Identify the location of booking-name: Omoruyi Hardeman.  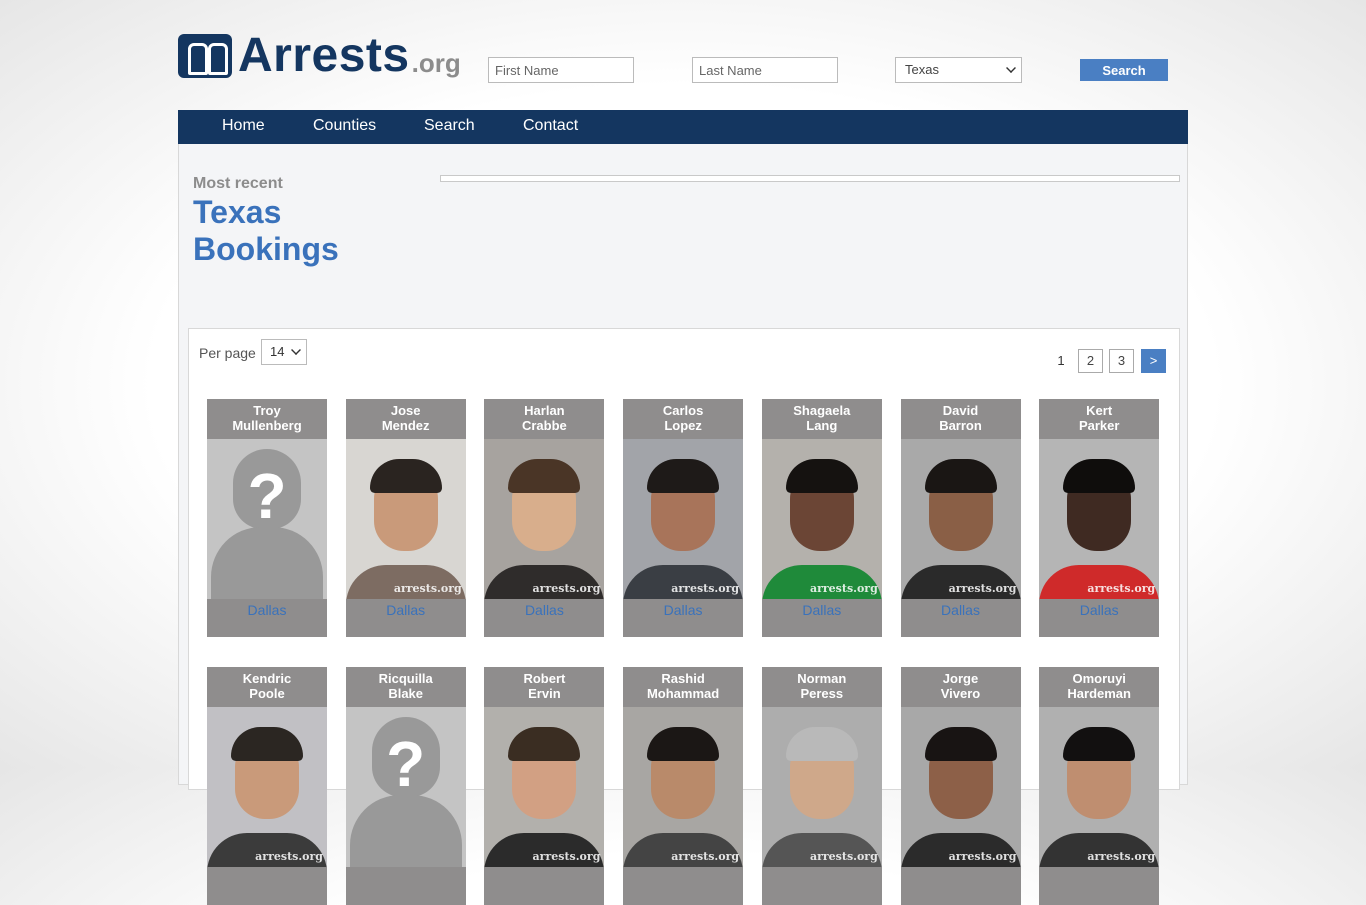
(1099, 686).